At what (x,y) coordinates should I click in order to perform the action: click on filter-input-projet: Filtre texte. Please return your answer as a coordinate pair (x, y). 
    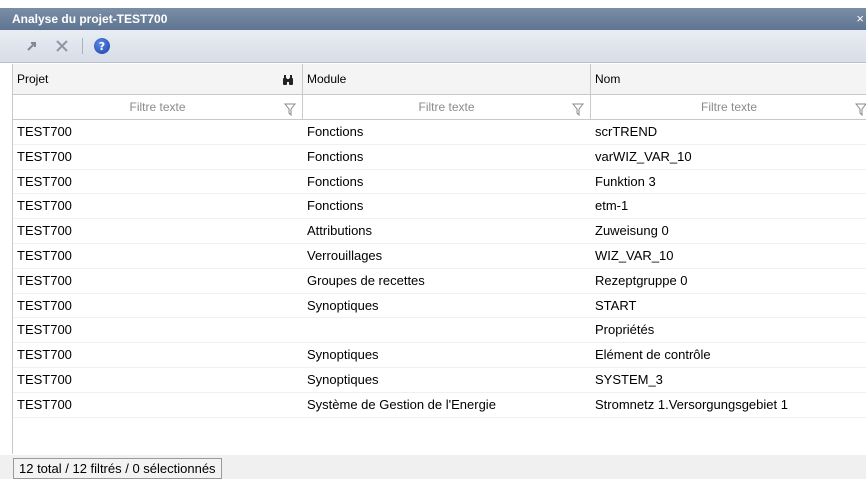
    Looking at the image, I should click on (158, 107).